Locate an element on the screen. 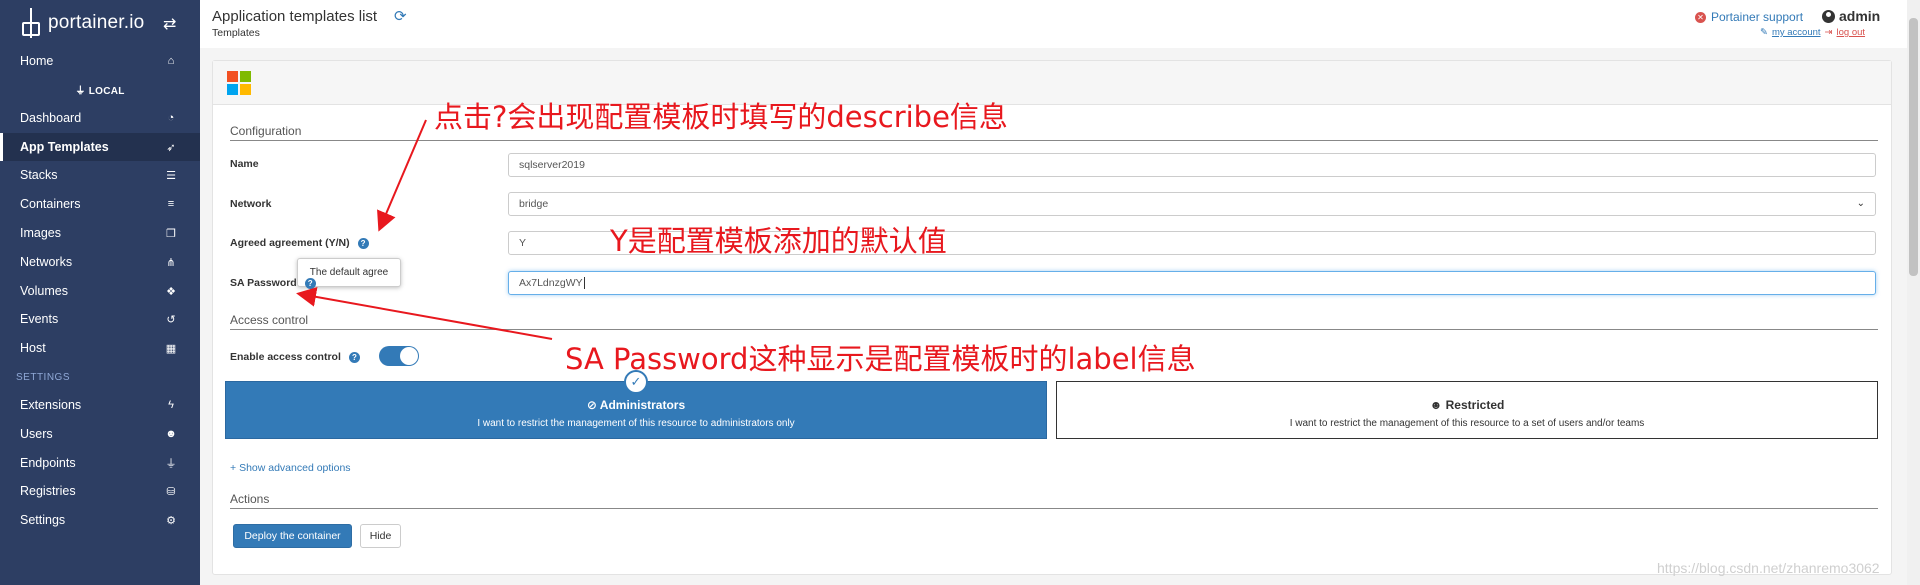 Image resolution: width=1920 pixels, height=585 pixels. agree-label: Agreed agreement (Y/N) ? is located at coordinates (299, 243).